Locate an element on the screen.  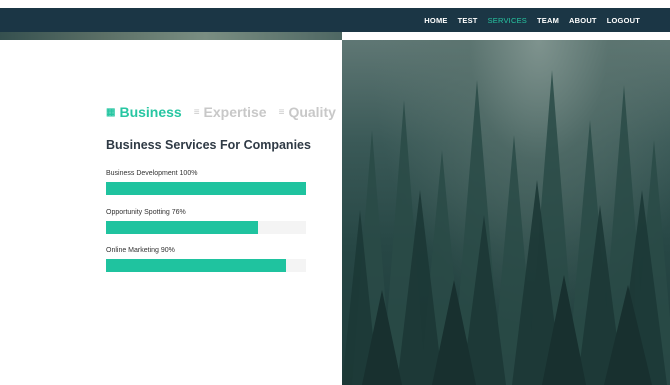
main-nav: HOME TEST SERVICES TEAM ABOUT LOGOUT is located at coordinates (532, 20).